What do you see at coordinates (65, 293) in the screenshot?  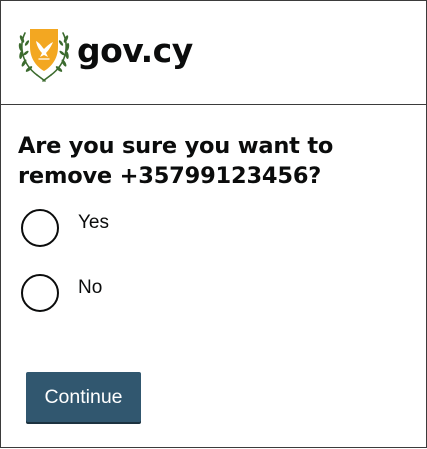 I see `radio-option-no: No` at bounding box center [65, 293].